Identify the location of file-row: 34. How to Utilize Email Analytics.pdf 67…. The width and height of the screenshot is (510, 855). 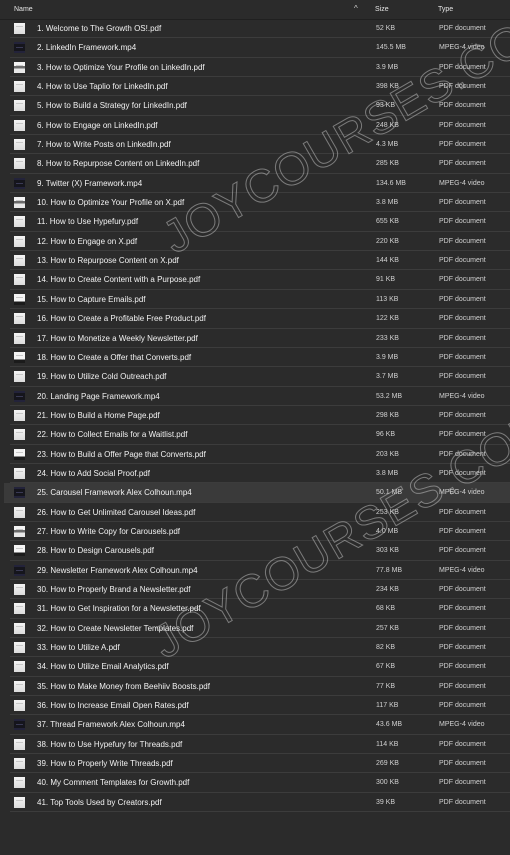
(260, 667).